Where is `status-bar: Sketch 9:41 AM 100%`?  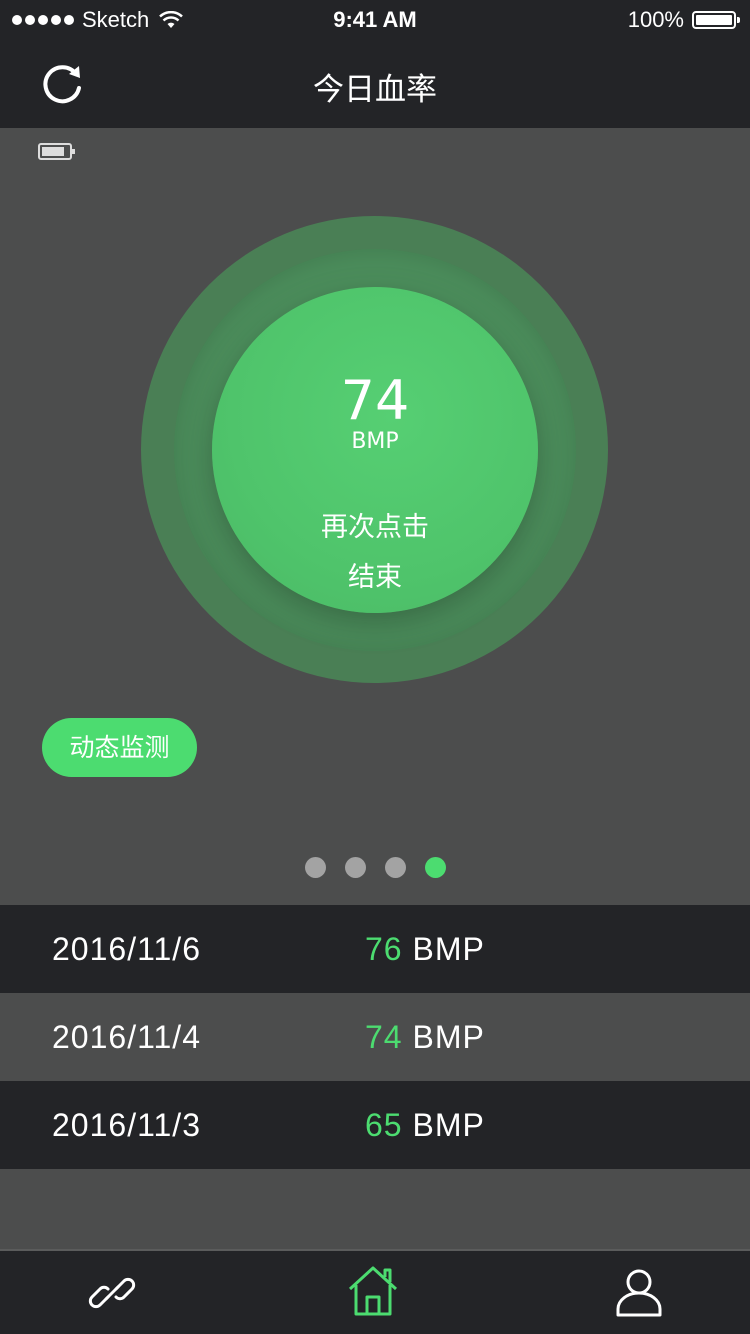 status-bar: Sketch 9:41 AM 100% is located at coordinates (375, 20).